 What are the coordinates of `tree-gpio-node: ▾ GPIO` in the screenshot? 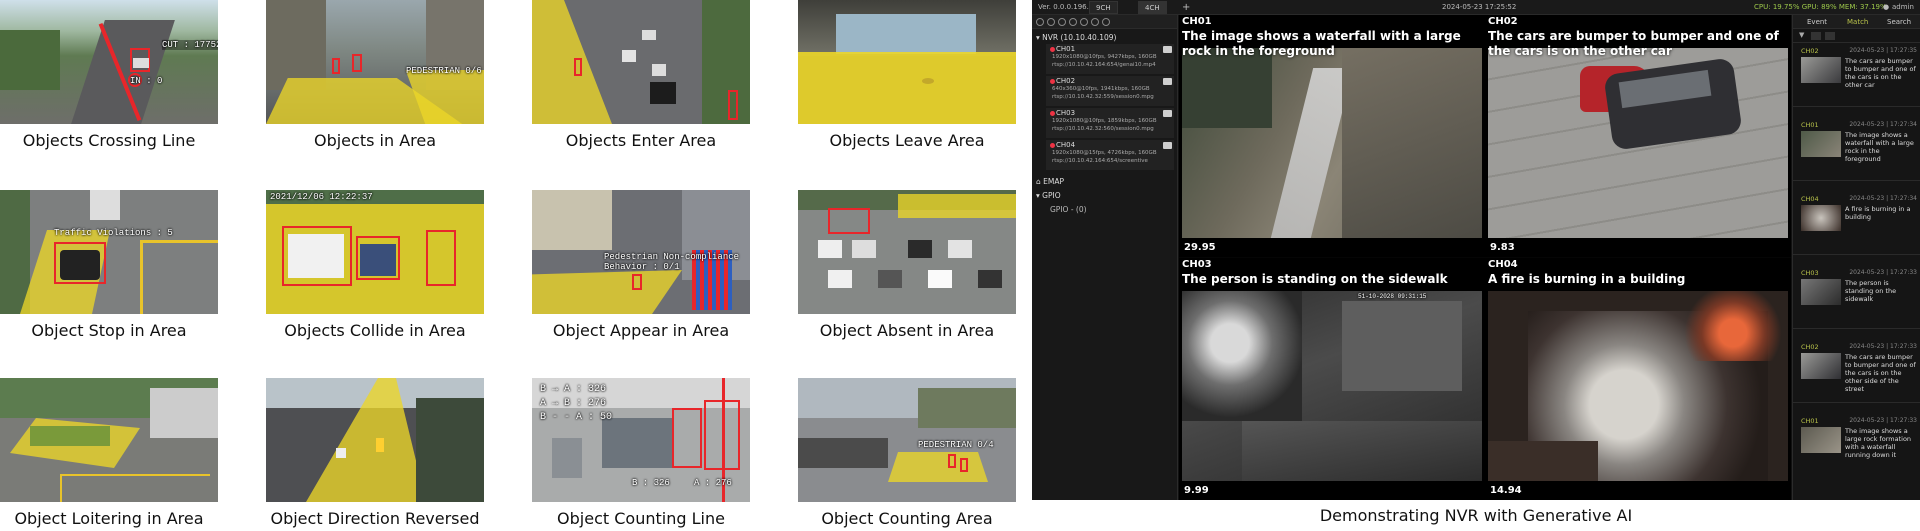 It's located at (1048, 195).